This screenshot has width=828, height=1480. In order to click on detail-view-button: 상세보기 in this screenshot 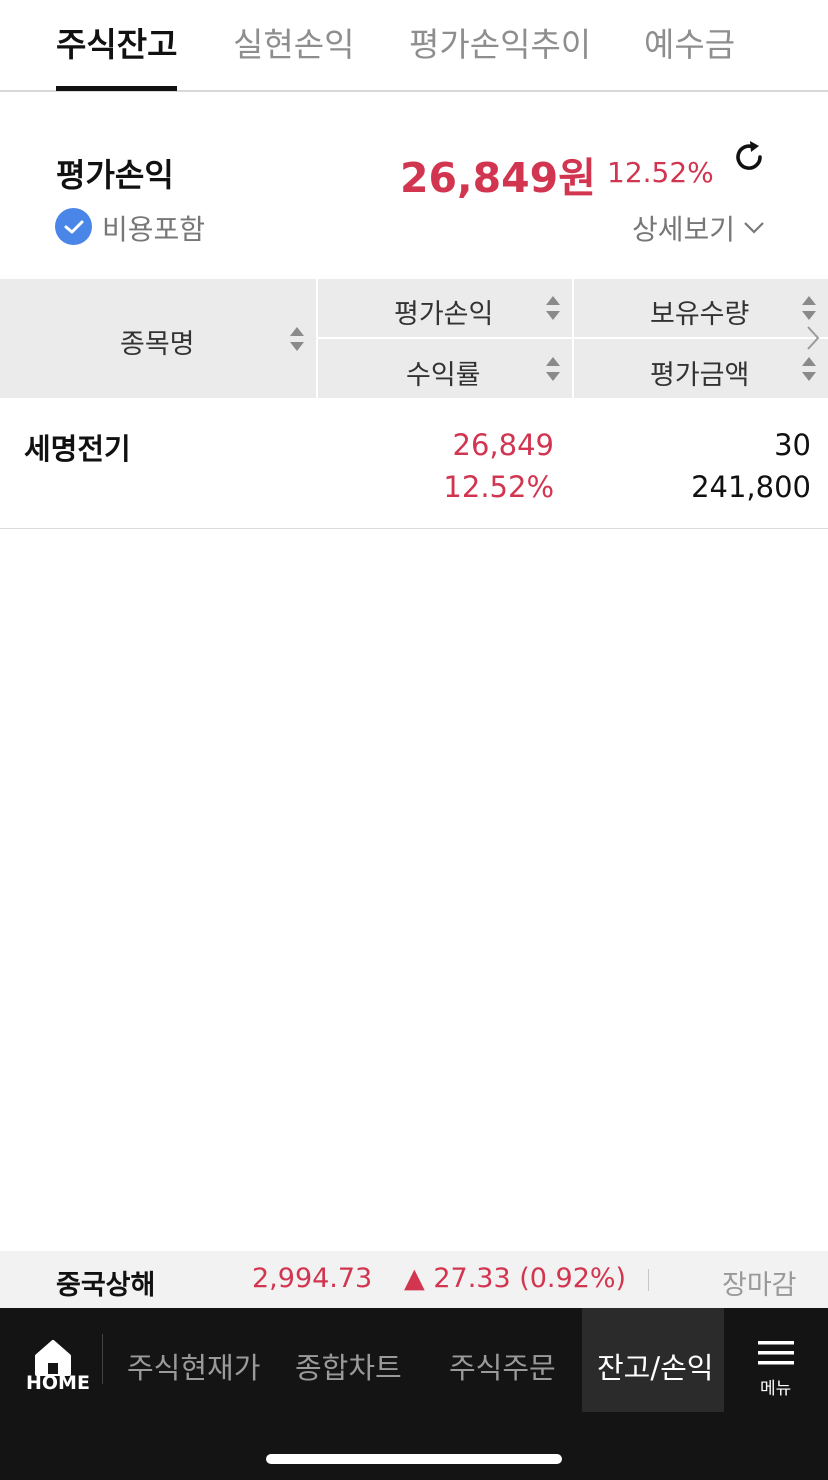, I will do `click(698, 228)`.